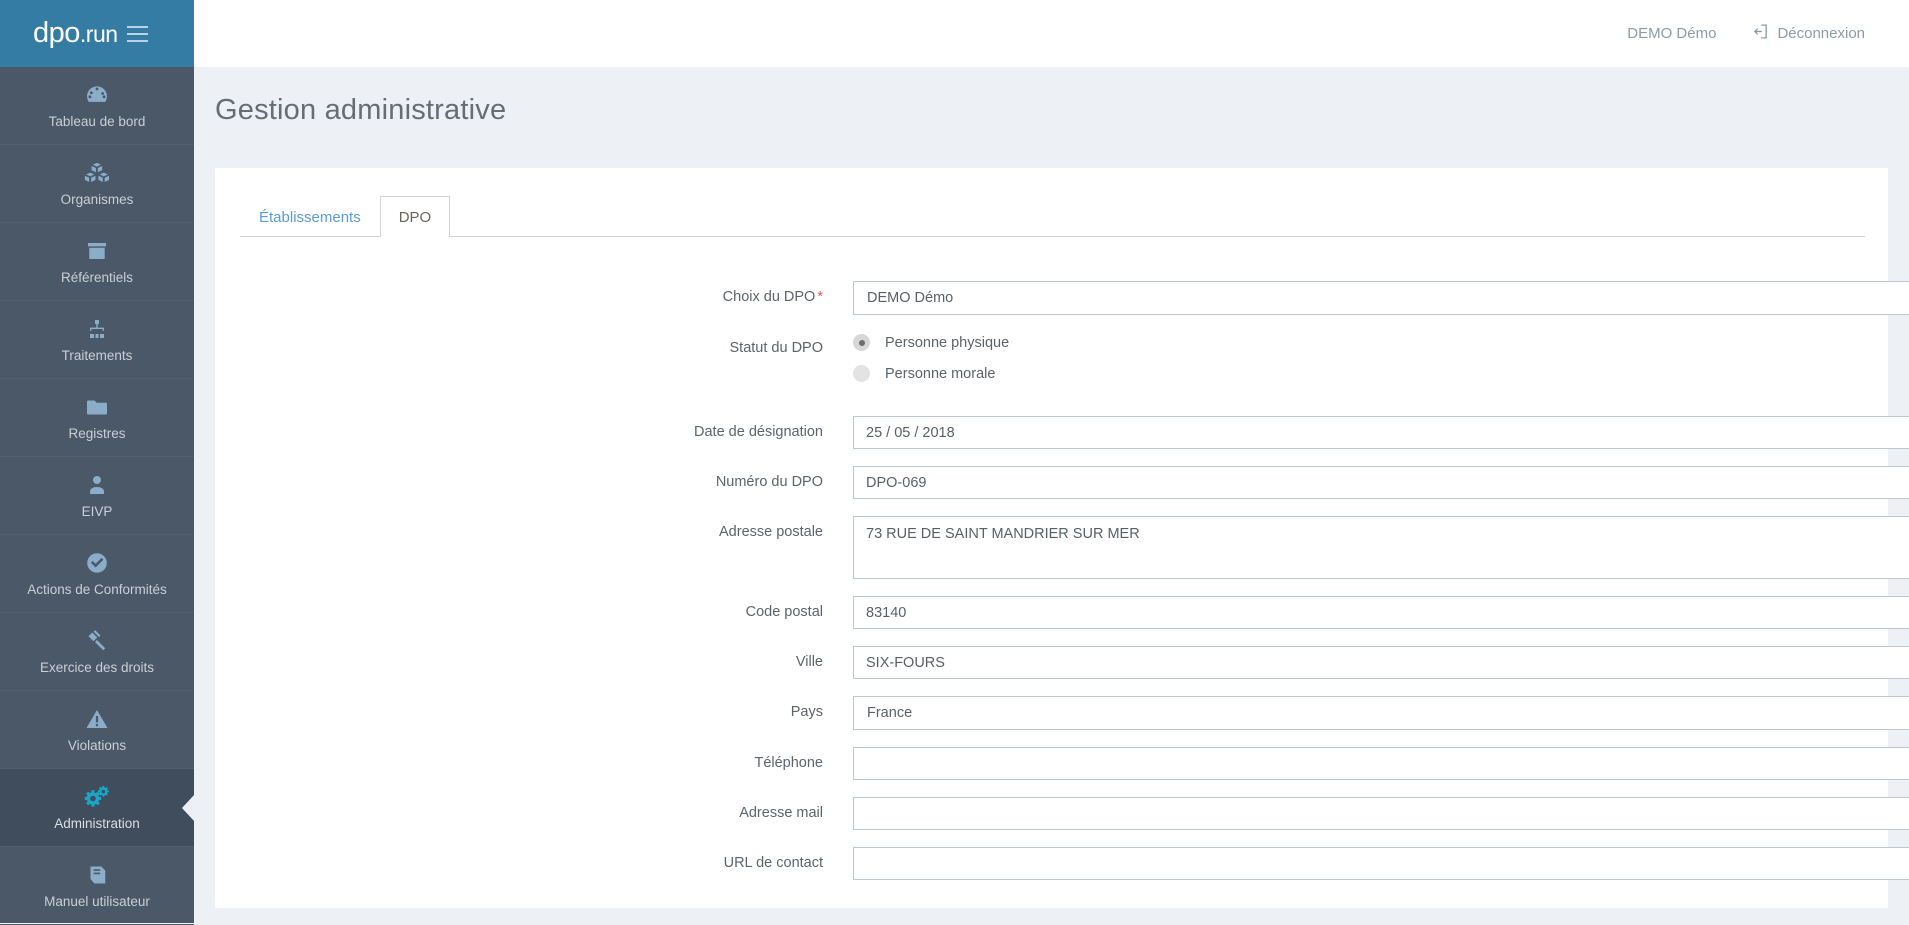 Image resolution: width=1909 pixels, height=925 pixels. What do you see at coordinates (940, 373) in the screenshot?
I see `radio-label: Personne morale` at bounding box center [940, 373].